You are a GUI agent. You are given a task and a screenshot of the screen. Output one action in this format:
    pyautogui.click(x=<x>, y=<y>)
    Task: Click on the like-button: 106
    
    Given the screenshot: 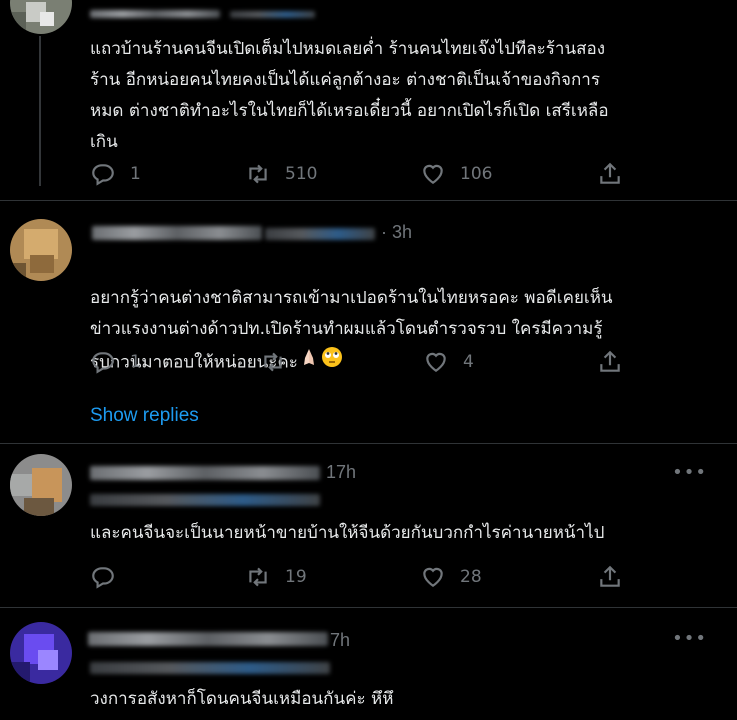 What is the action you would take?
    pyautogui.click(x=456, y=174)
    